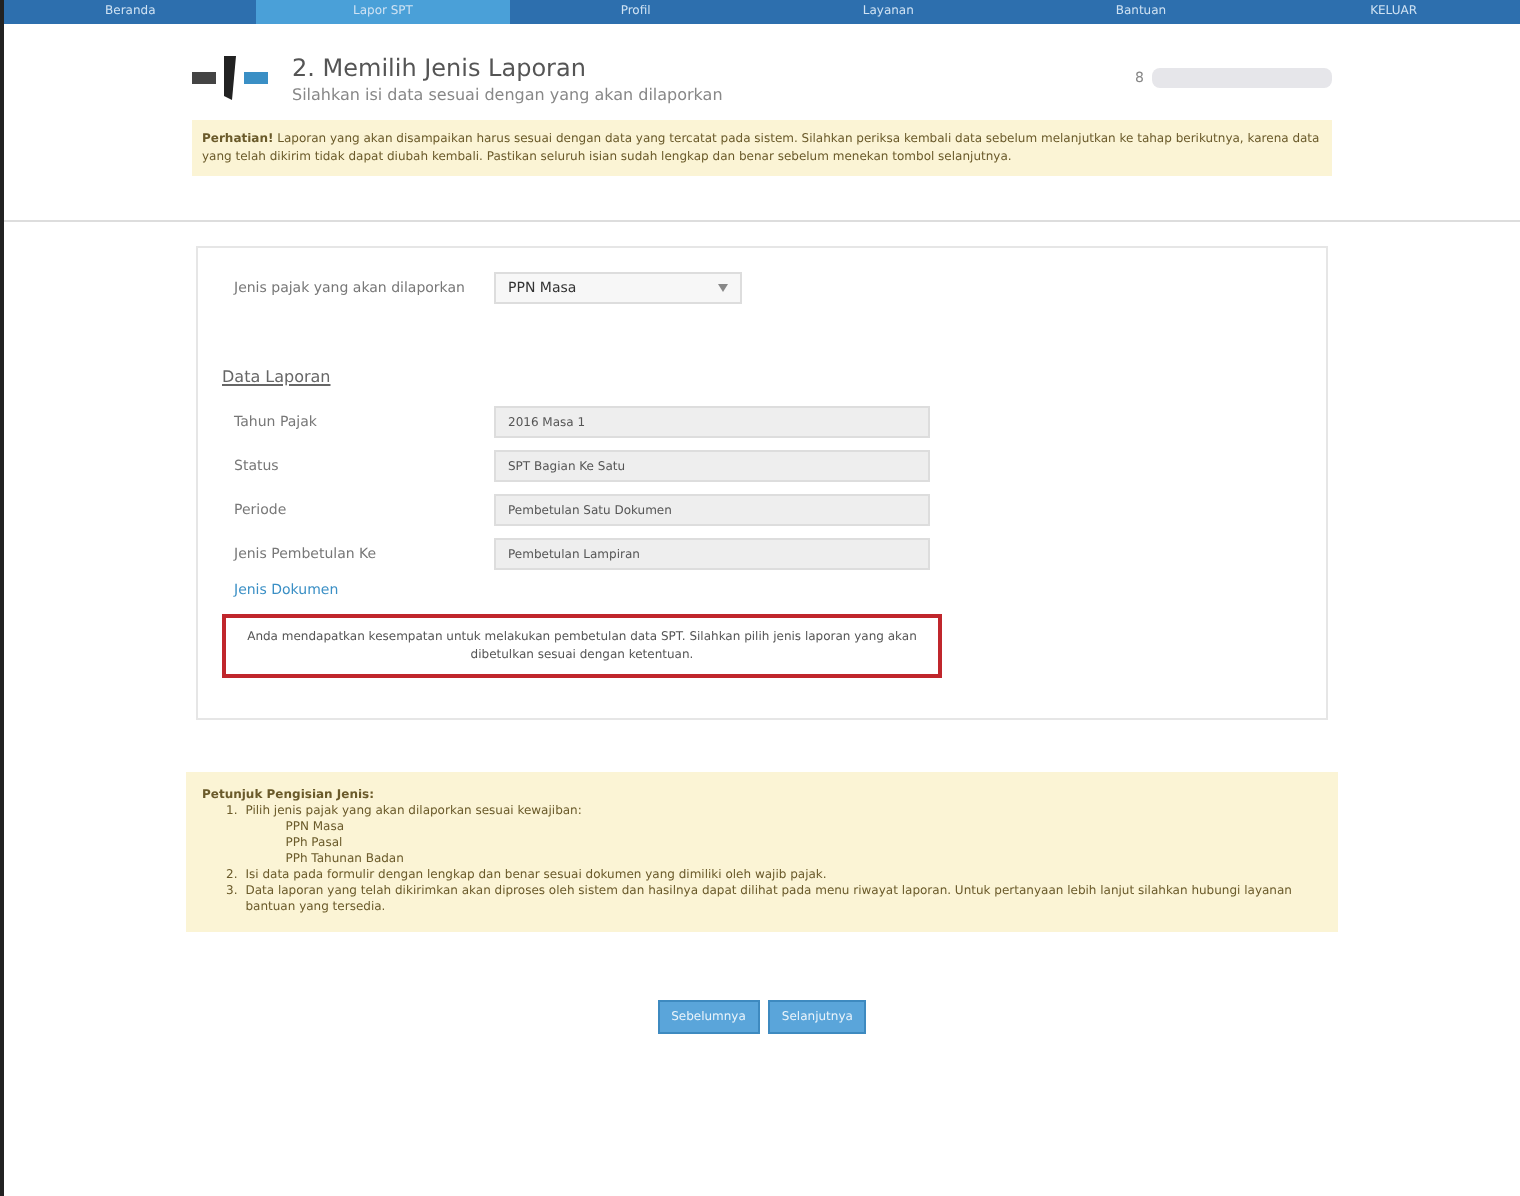 This screenshot has height=1196, width=1520. What do you see at coordinates (723, 288) in the screenshot?
I see `caret-icon` at bounding box center [723, 288].